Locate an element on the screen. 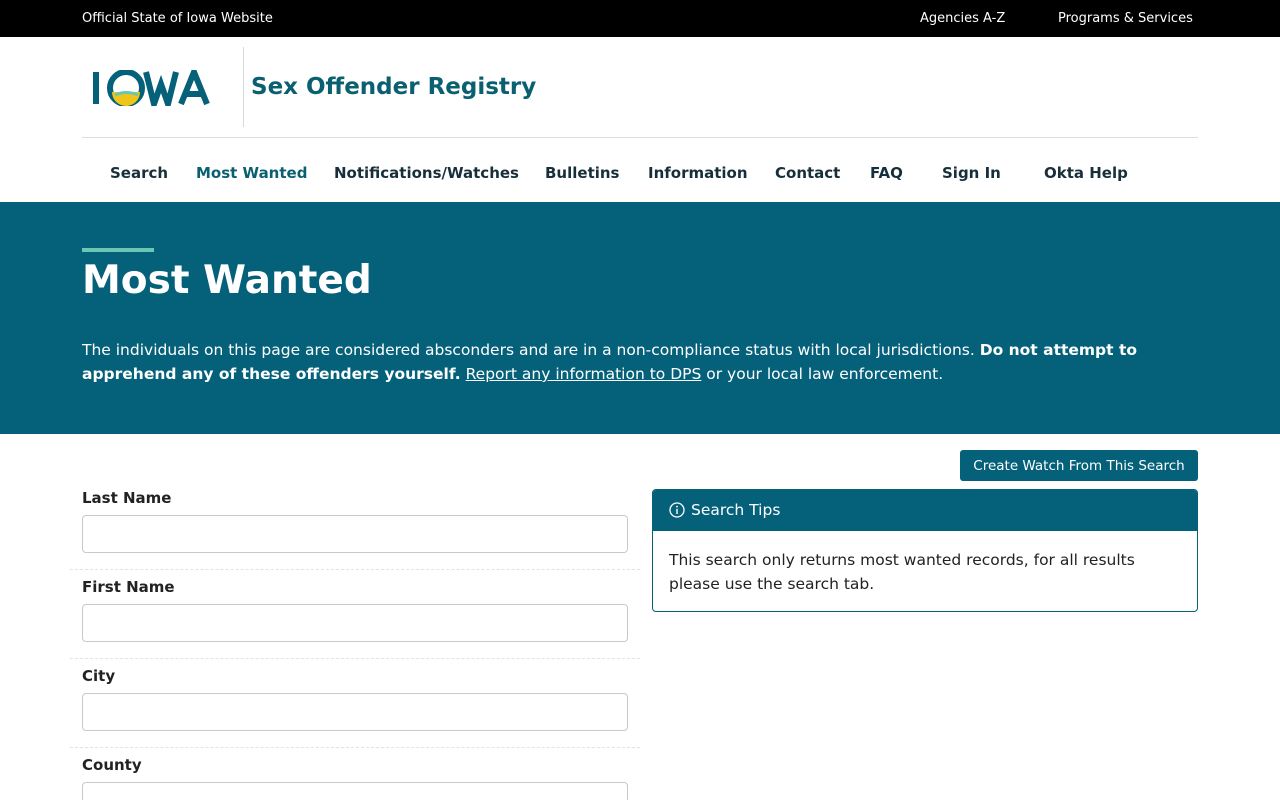 This screenshot has height=800, width=1280. county-label: County is located at coordinates (112, 765).